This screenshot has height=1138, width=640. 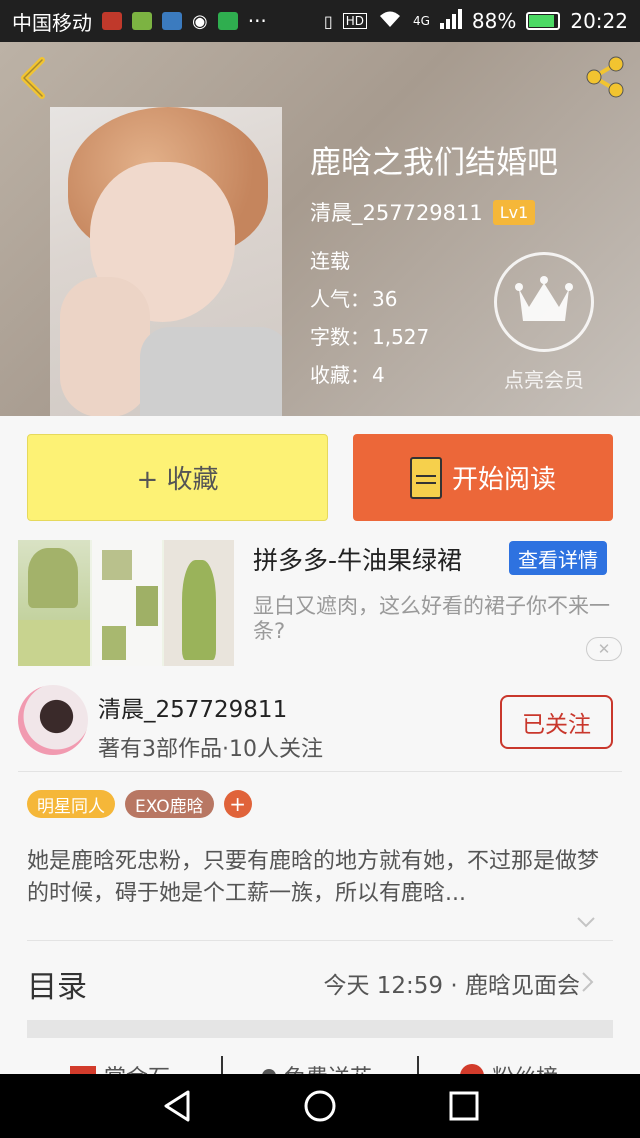 What do you see at coordinates (586, 922) in the screenshot?
I see `expand-chevron-down-icon` at bounding box center [586, 922].